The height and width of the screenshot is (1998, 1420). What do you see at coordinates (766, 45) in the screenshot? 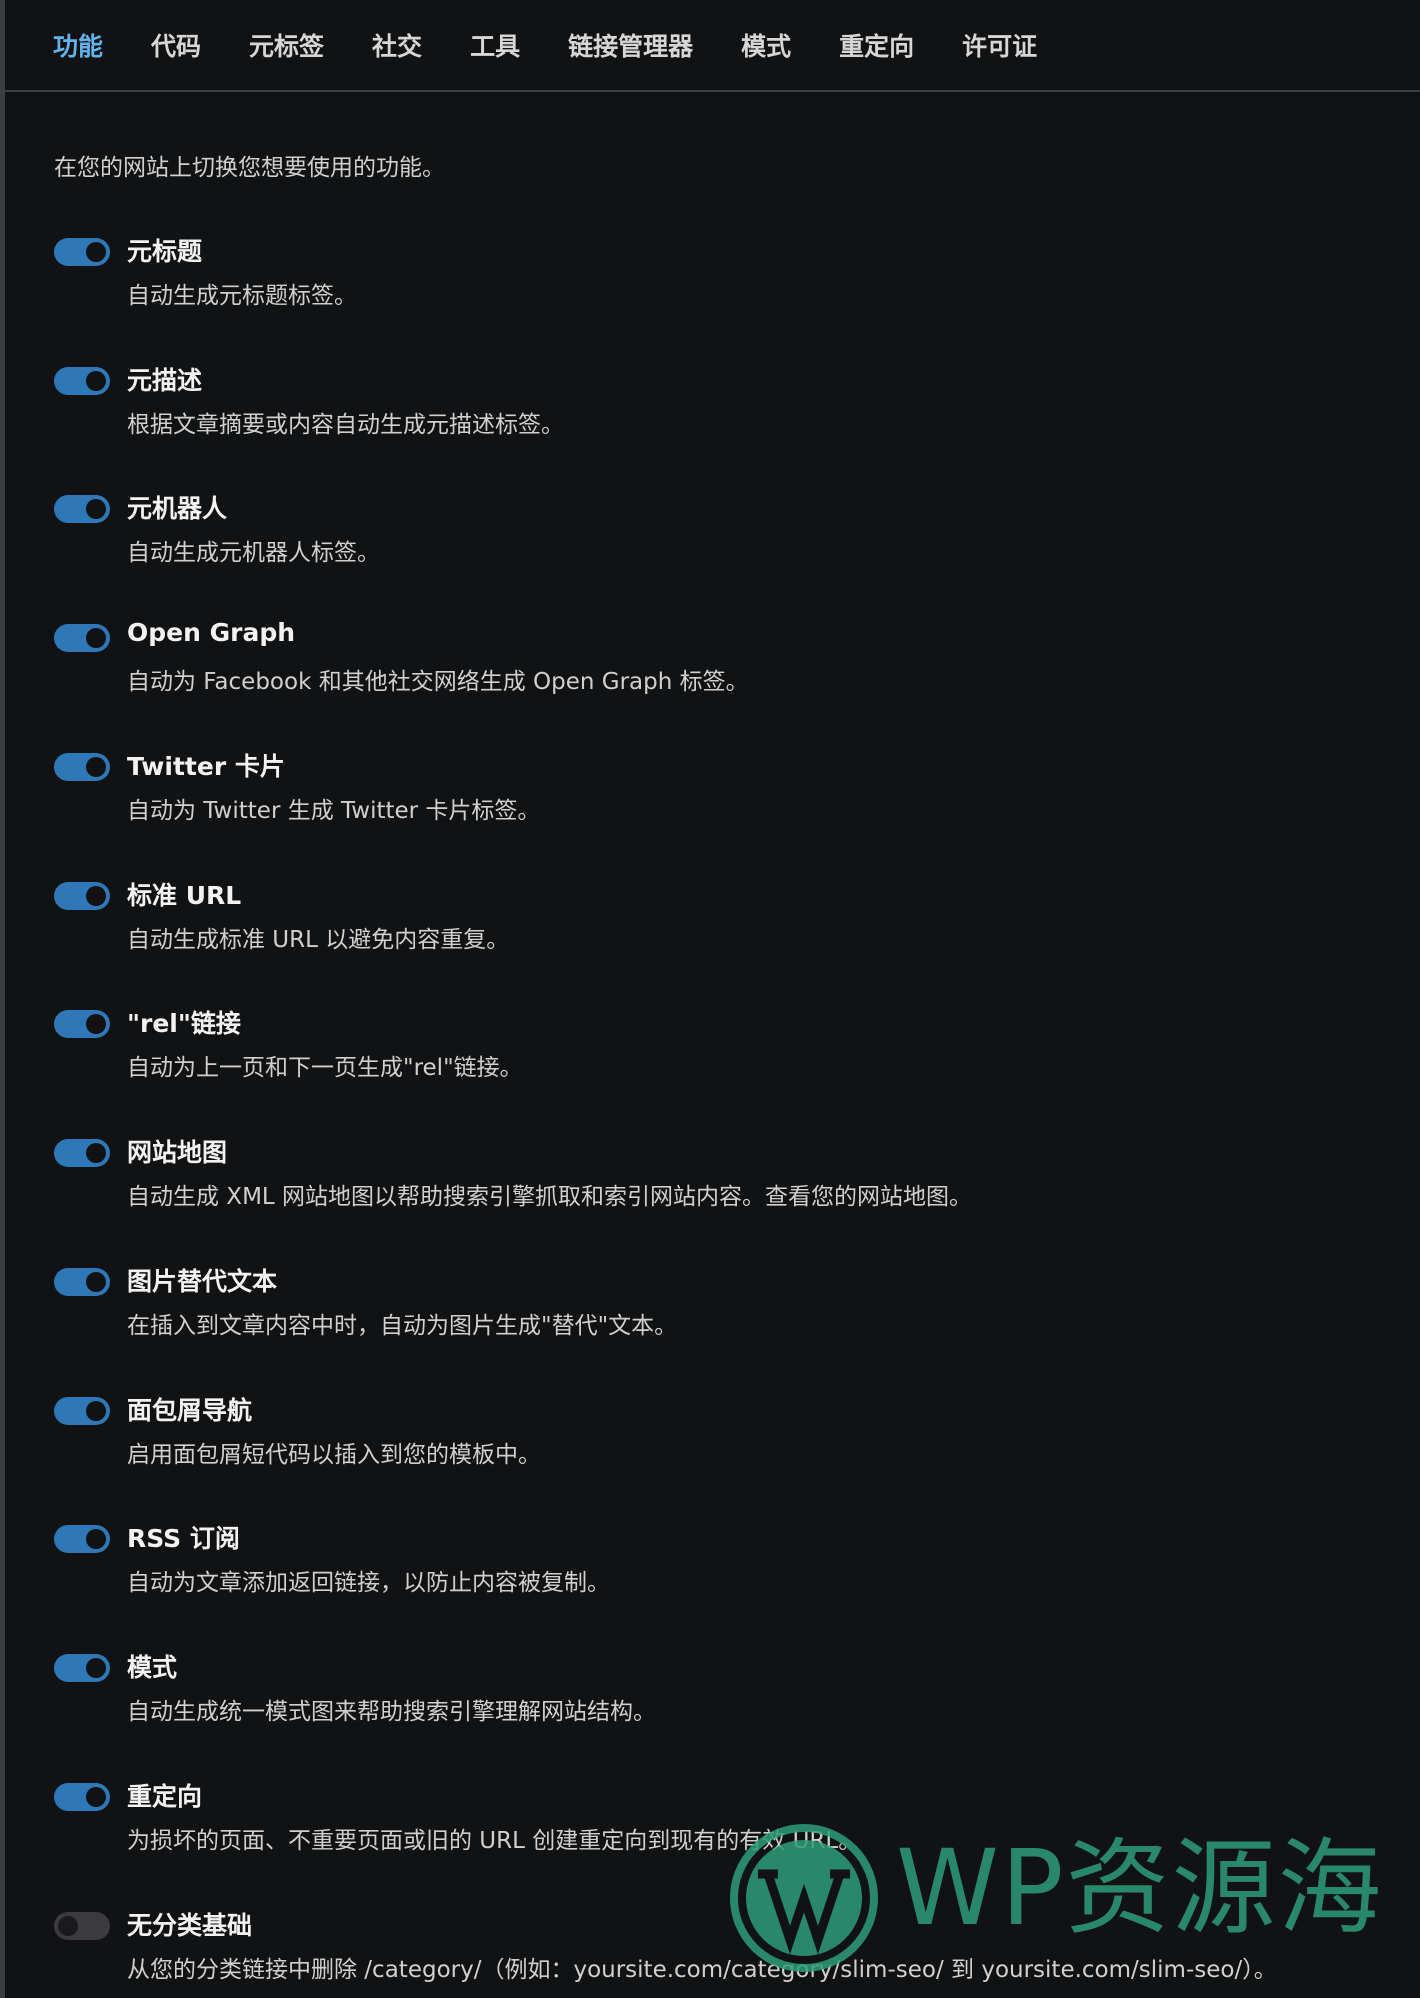
I see `tab-schema: 模式` at bounding box center [766, 45].